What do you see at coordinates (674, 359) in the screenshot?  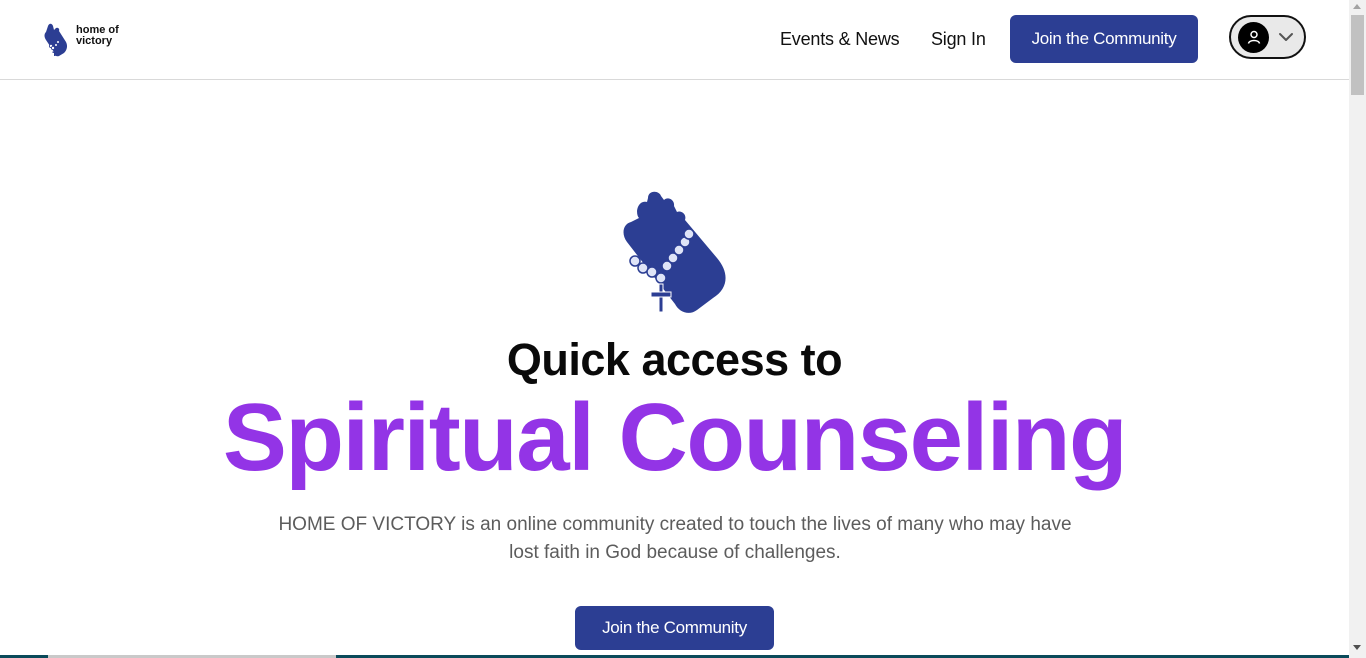 I see `hero-heading-line1: Quick access to` at bounding box center [674, 359].